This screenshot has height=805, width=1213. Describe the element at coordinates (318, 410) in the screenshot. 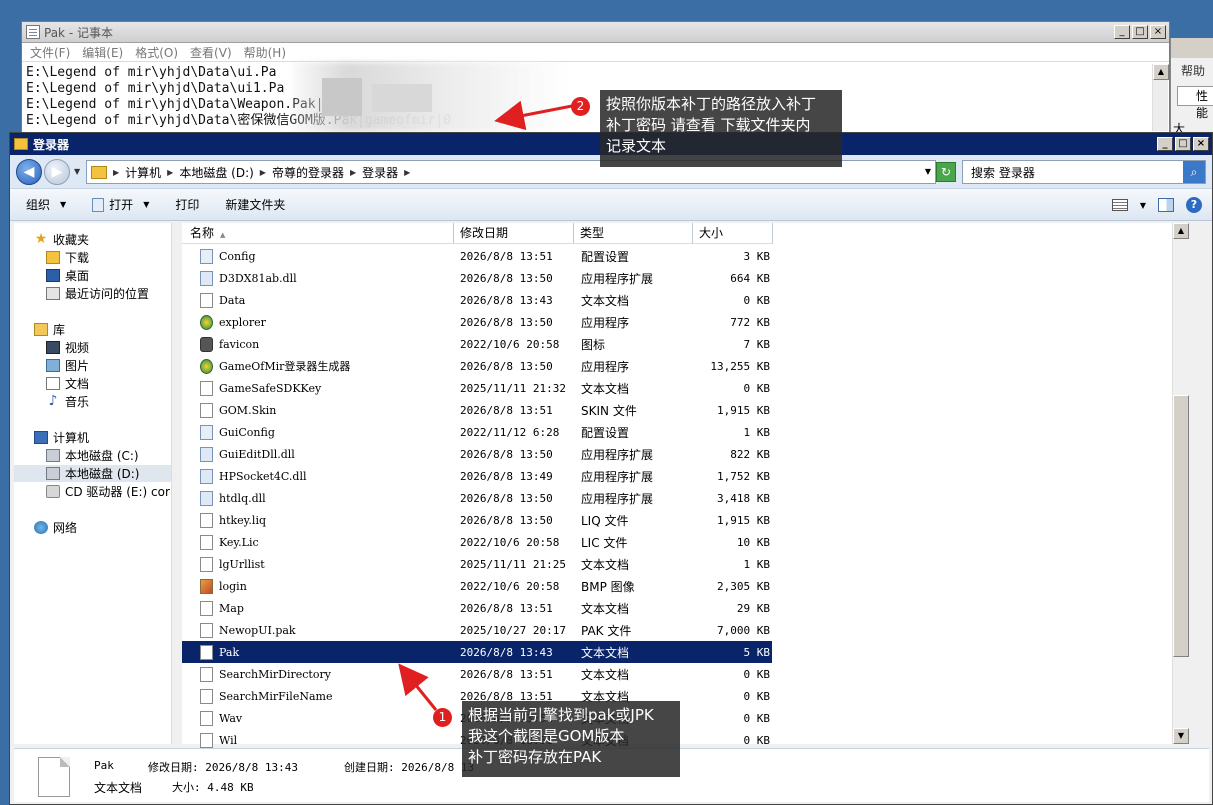

I see `file-name-cell: GOM.Skin` at that location.